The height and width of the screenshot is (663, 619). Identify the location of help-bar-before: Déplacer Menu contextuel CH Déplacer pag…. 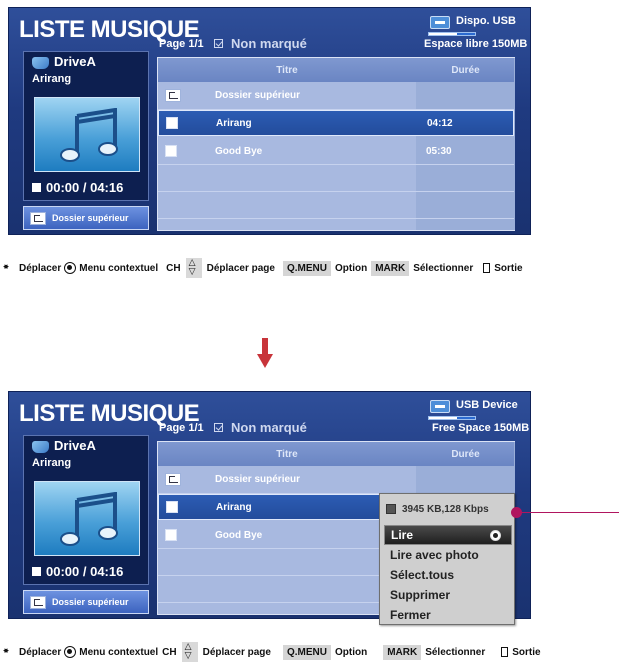
(309, 267).